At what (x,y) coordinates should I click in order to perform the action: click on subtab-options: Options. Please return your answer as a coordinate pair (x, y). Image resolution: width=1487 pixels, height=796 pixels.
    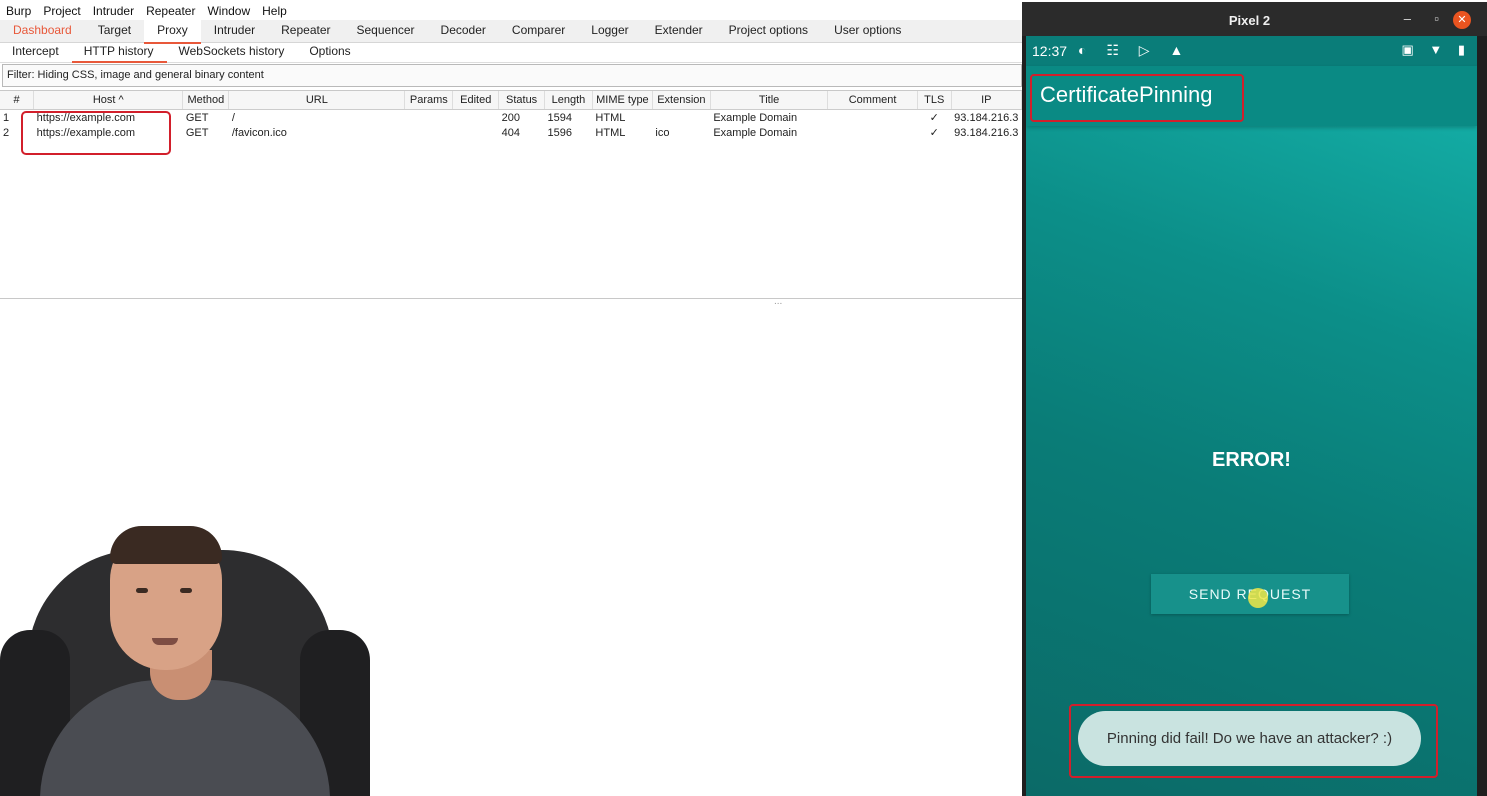
    Looking at the image, I should click on (330, 51).